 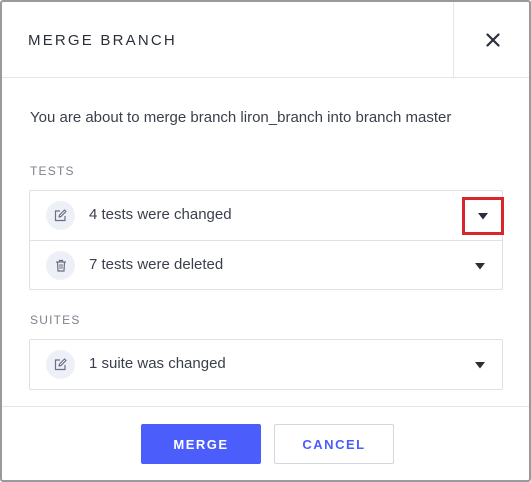 What do you see at coordinates (266, 264) in the screenshot?
I see `list-item-tests-deleted: 7 tests were deleted` at bounding box center [266, 264].